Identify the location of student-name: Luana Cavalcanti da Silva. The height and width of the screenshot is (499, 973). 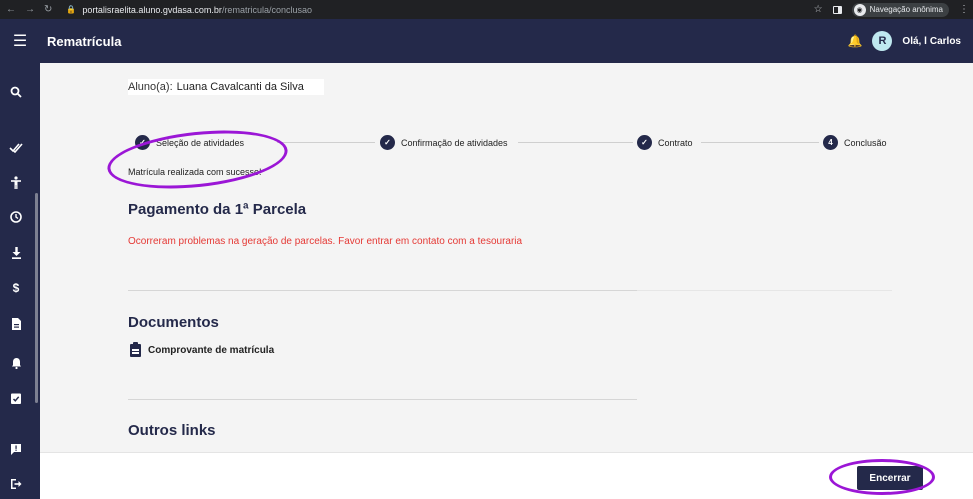
(240, 87).